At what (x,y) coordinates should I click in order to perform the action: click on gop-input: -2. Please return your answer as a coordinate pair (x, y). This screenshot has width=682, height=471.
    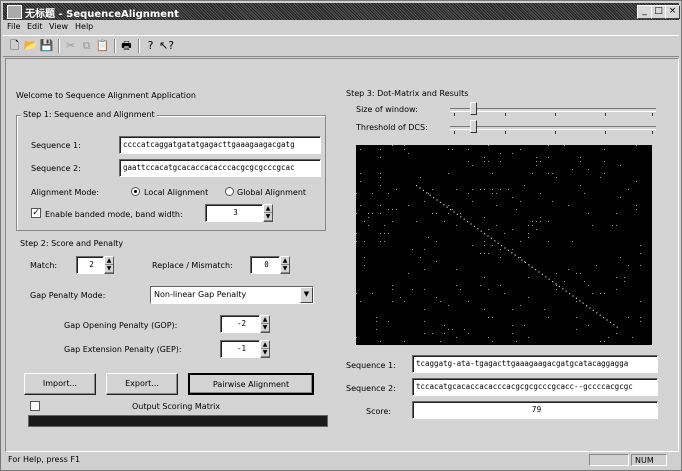
    Looking at the image, I should click on (240, 324).